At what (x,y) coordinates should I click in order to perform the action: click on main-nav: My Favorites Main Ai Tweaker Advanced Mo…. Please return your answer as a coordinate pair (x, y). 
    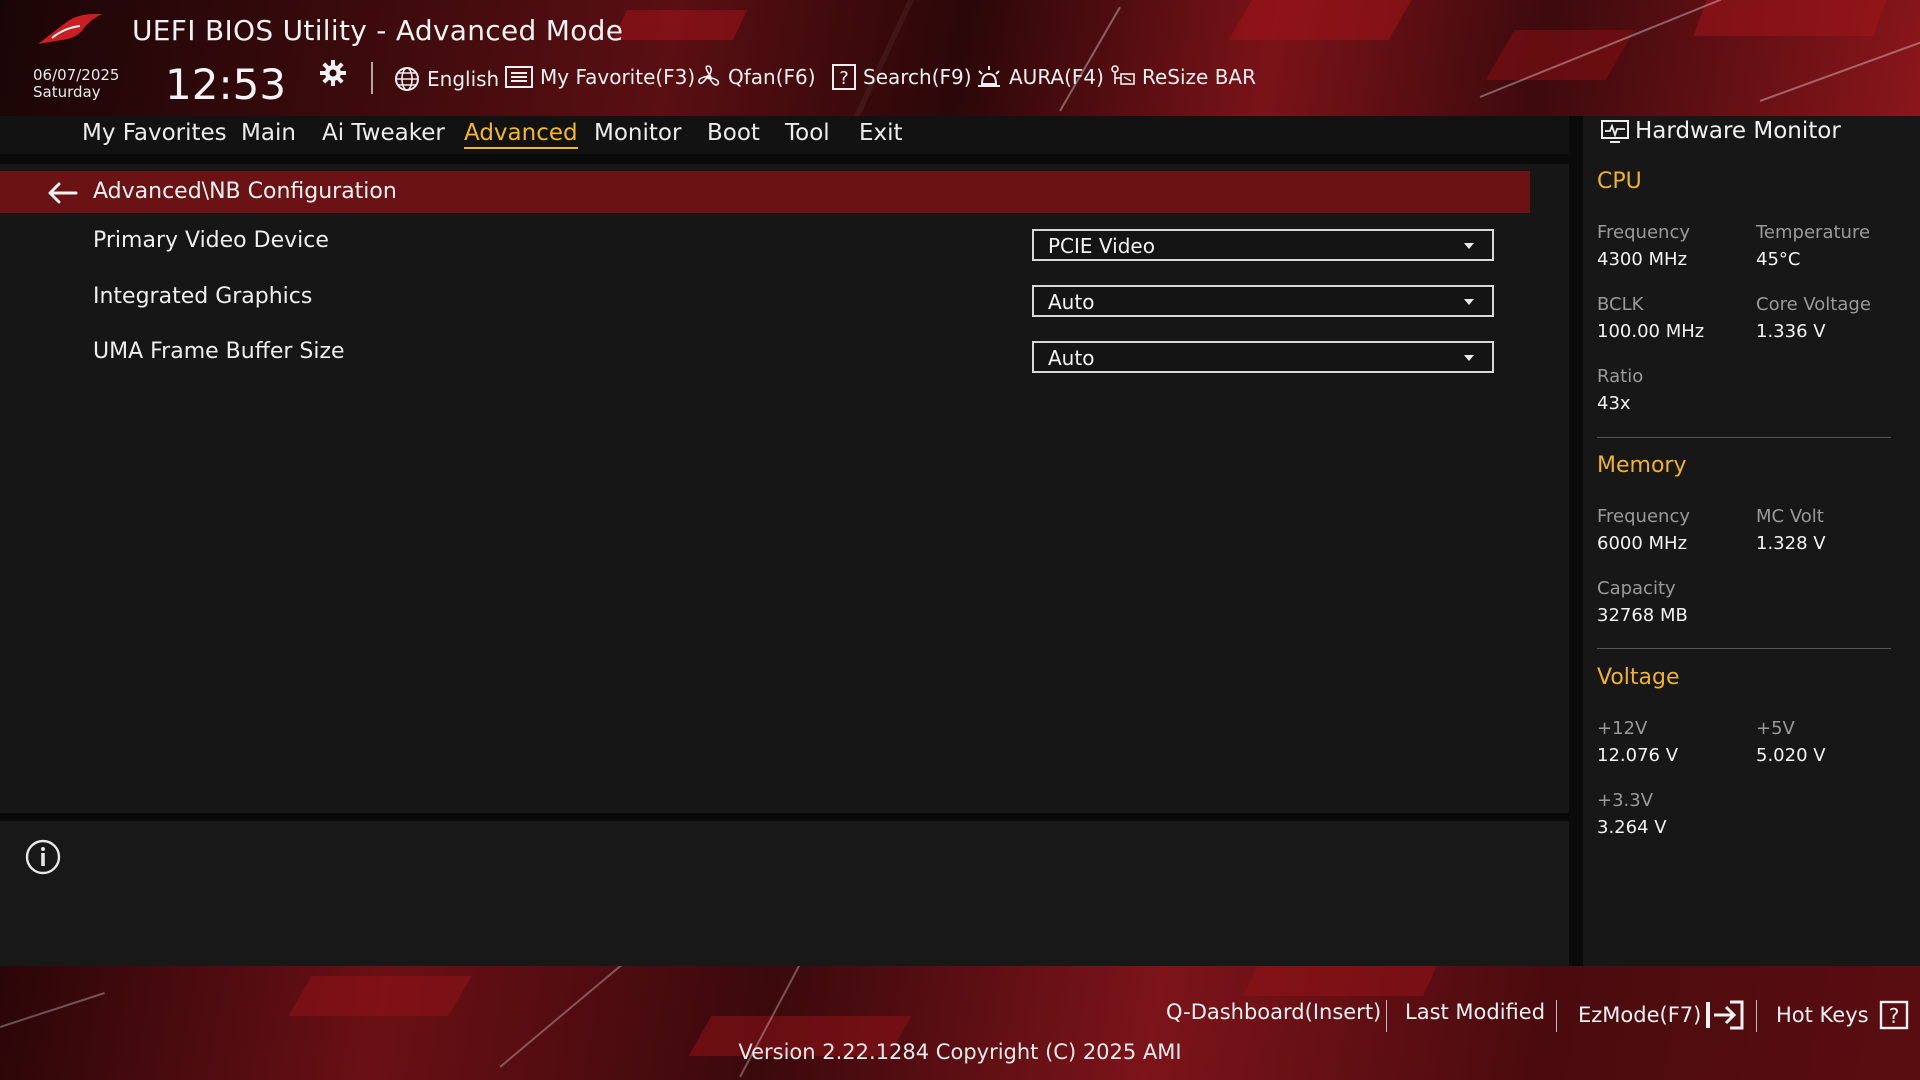
    Looking at the image, I should click on (784, 135).